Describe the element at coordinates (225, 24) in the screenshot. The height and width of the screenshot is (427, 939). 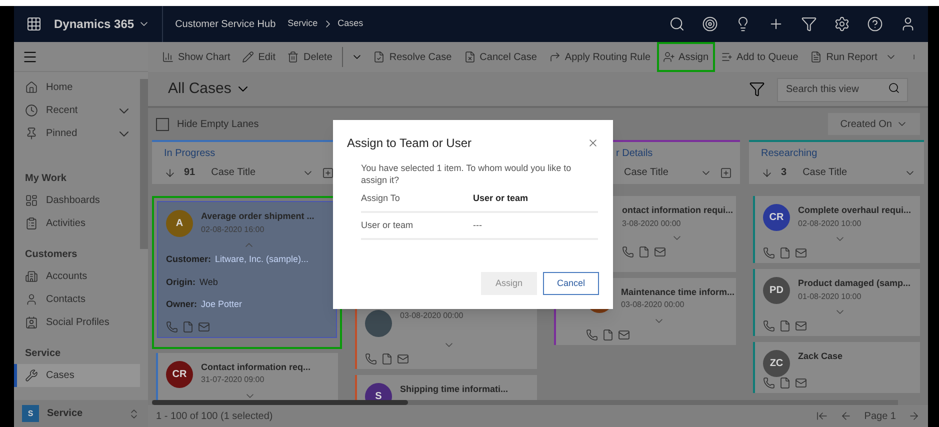
I see `hub-name: Customer Service Hub` at that location.